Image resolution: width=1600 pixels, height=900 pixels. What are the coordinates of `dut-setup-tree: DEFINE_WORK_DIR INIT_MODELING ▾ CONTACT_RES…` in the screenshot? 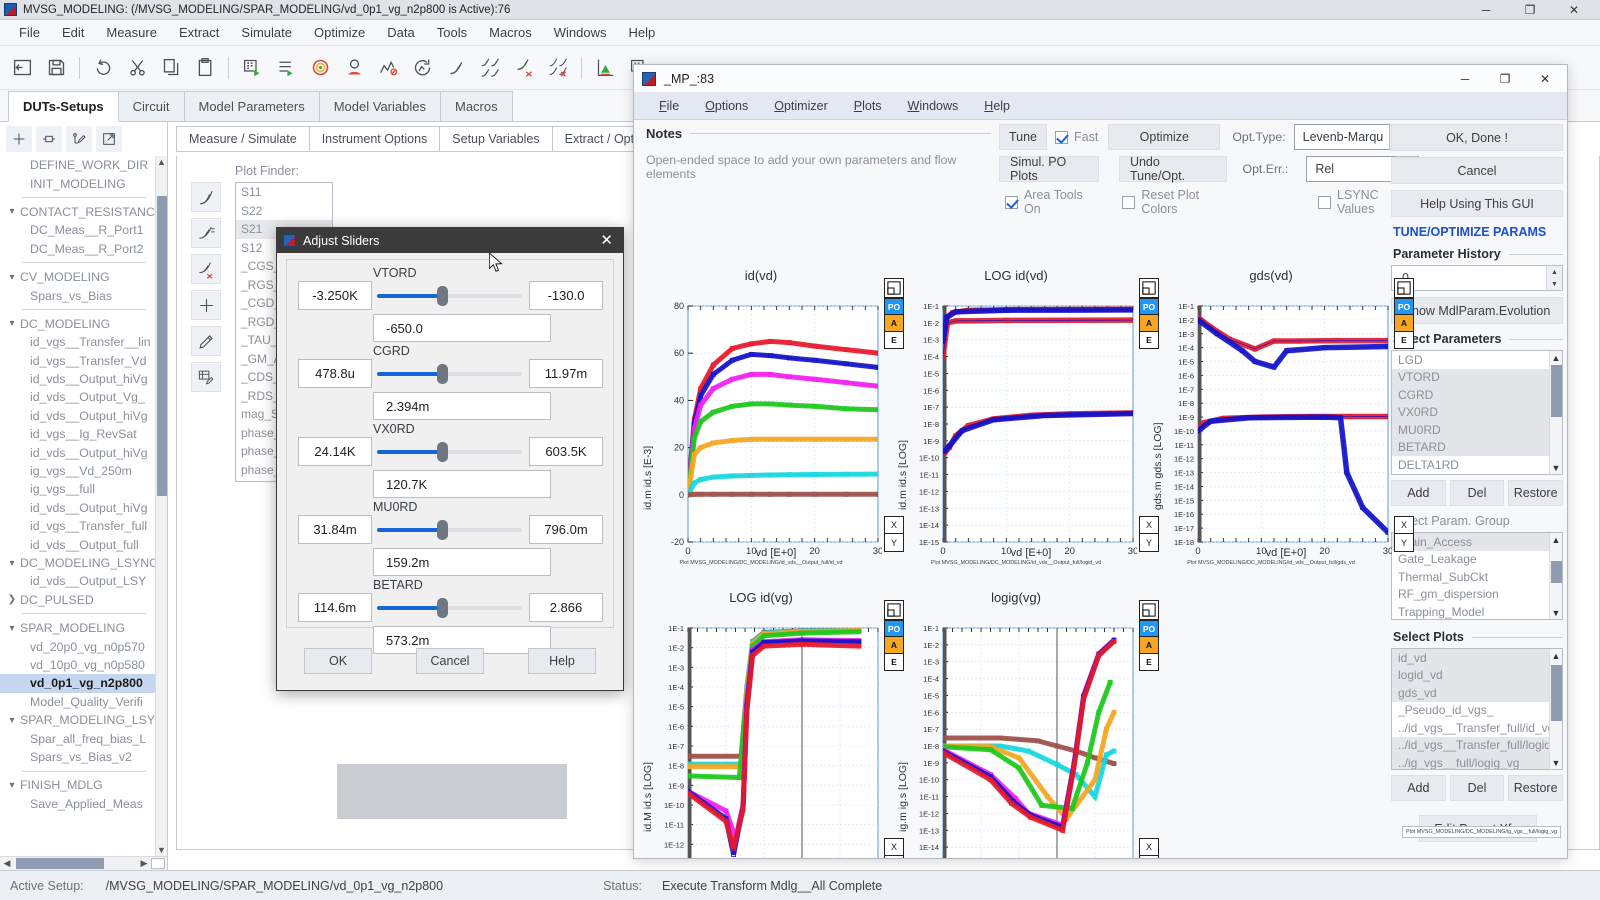 It's located at (77, 506).